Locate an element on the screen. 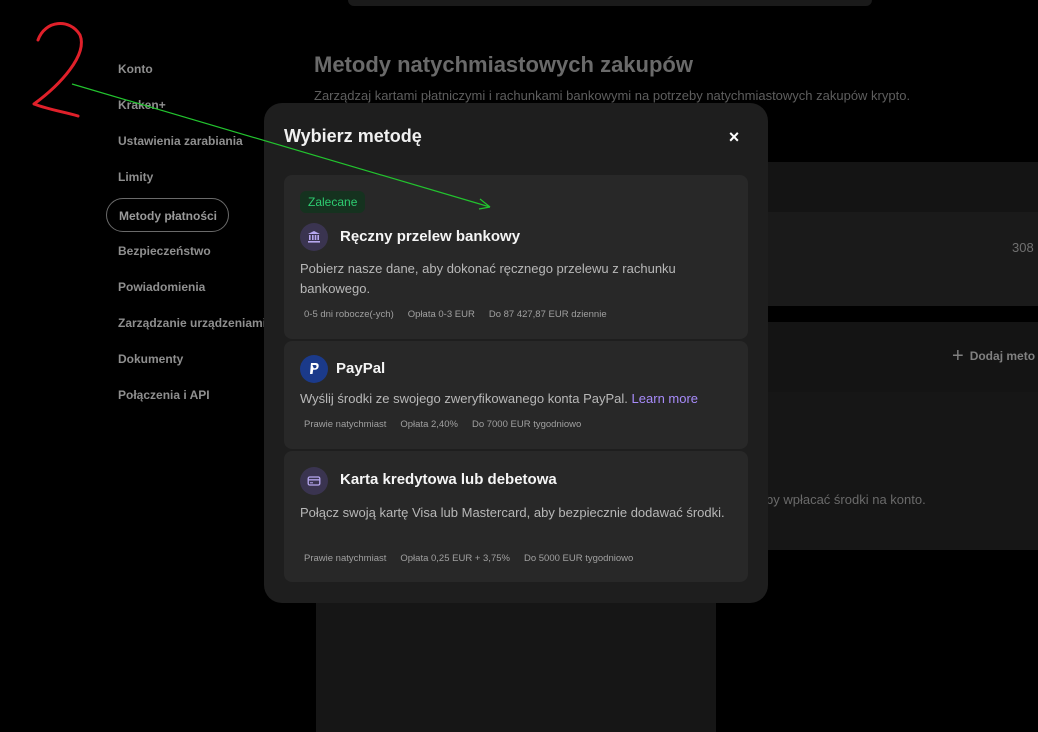 The width and height of the screenshot is (1038, 732). bg-balance-value: 308 is located at coordinates (1023, 247).